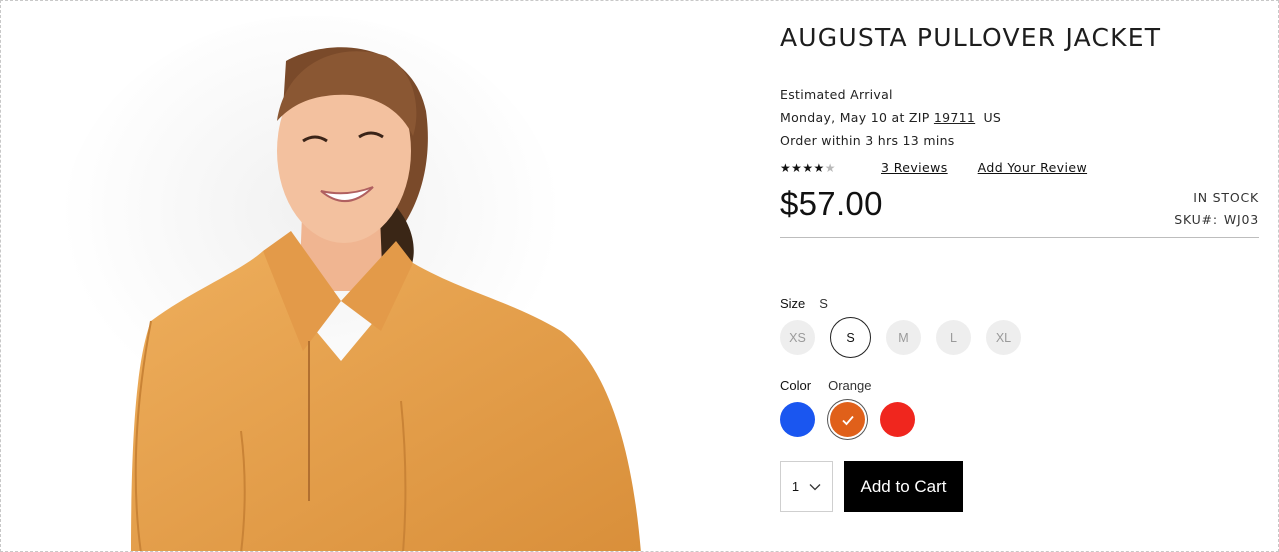 The image size is (1279, 552). Describe the element at coordinates (914, 167) in the screenshot. I see `reviews-link: 3 Reviews` at that location.